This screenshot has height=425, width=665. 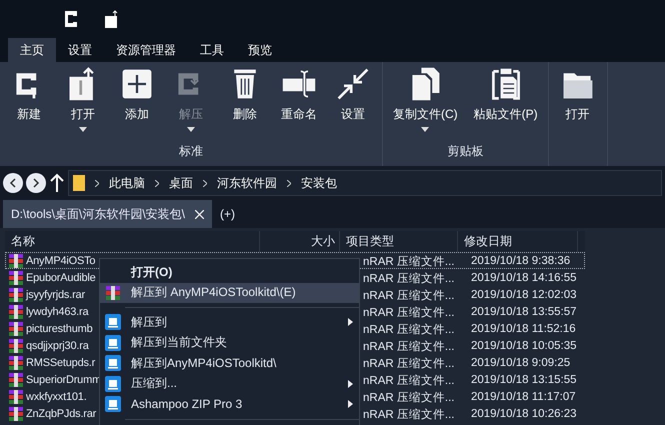 I want to click on file-name: ZnZqbPJds.rar, so click(x=61, y=414).